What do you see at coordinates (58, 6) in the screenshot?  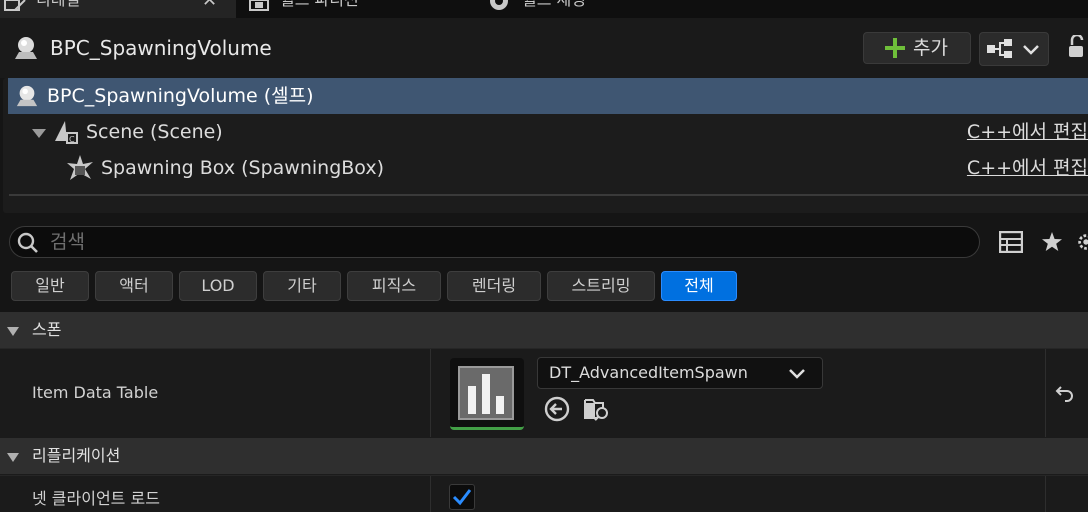 I see `tab-label: 디테일` at bounding box center [58, 6].